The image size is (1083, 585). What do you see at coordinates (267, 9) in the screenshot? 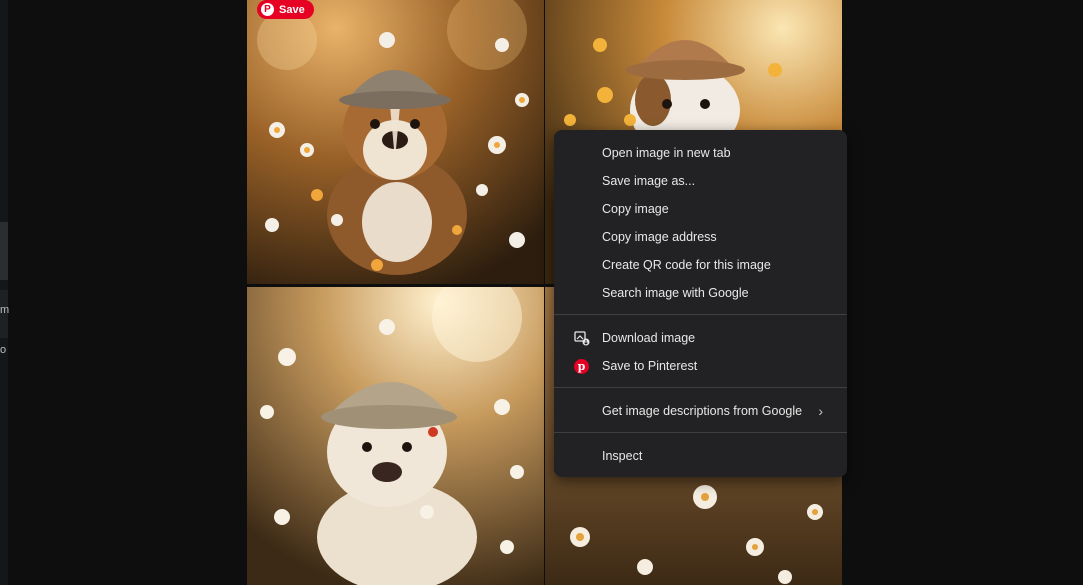
I see `pinterest-logo-icon: P` at bounding box center [267, 9].